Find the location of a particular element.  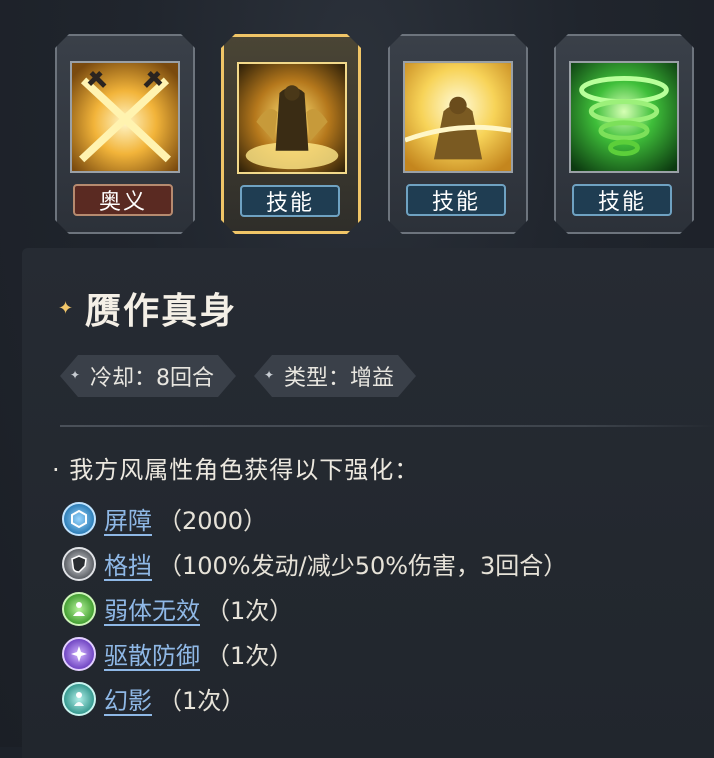

skill-card-2: 技能 is located at coordinates (291, 134).